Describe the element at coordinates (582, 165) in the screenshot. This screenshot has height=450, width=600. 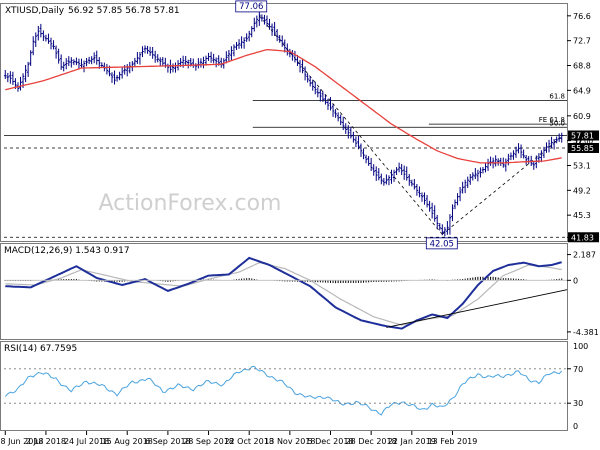
I see `price-ytick-label: 53.1` at that location.